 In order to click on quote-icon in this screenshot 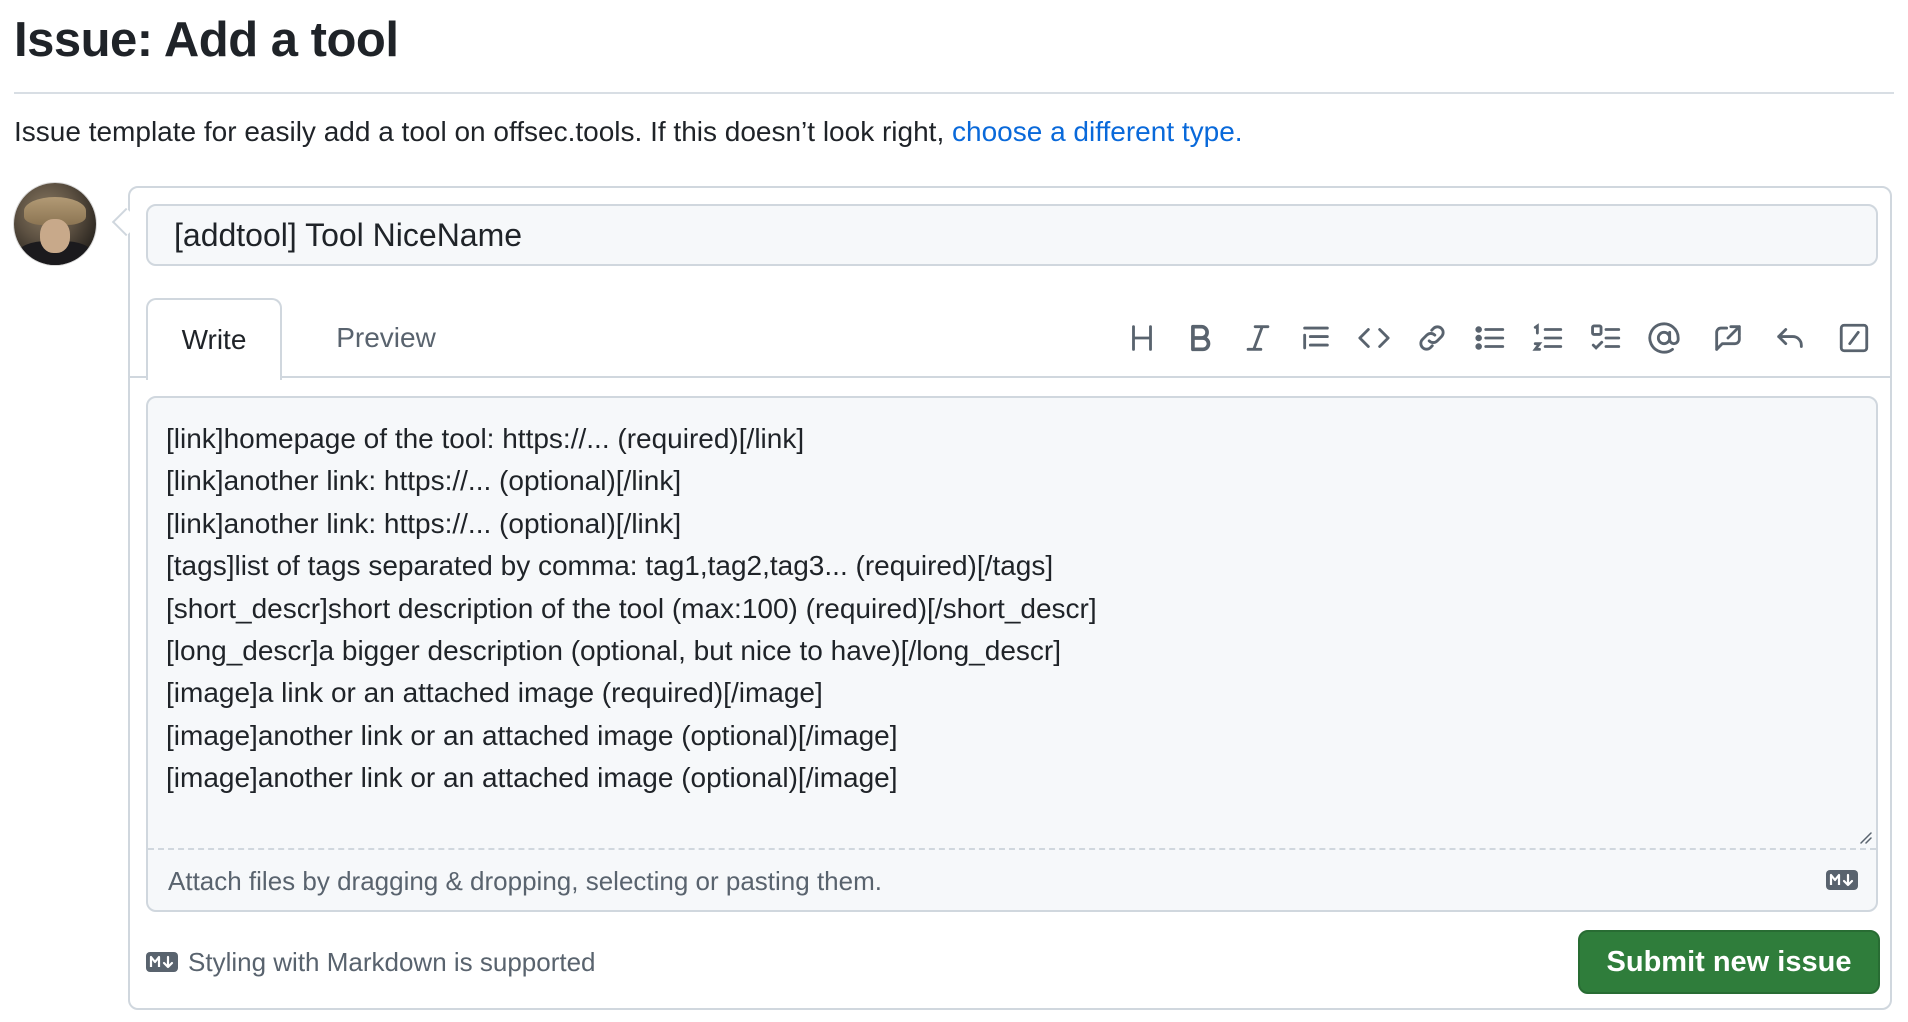, I will do `click(1316, 338)`.